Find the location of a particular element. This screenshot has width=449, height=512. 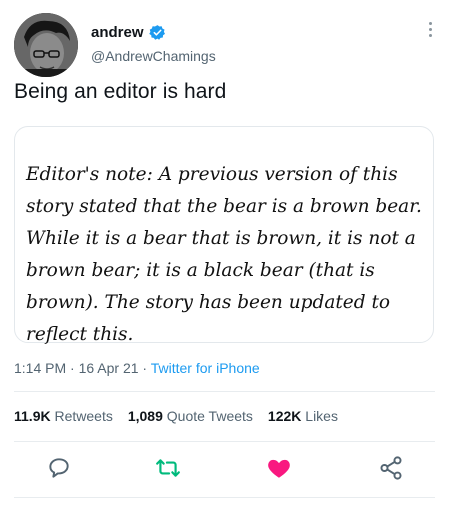

avatar is located at coordinates (46, 45).